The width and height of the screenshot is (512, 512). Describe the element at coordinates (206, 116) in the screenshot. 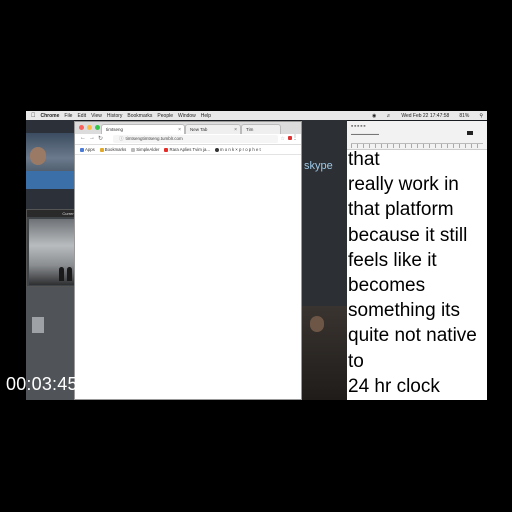

I see `menu-help: Help` at that location.